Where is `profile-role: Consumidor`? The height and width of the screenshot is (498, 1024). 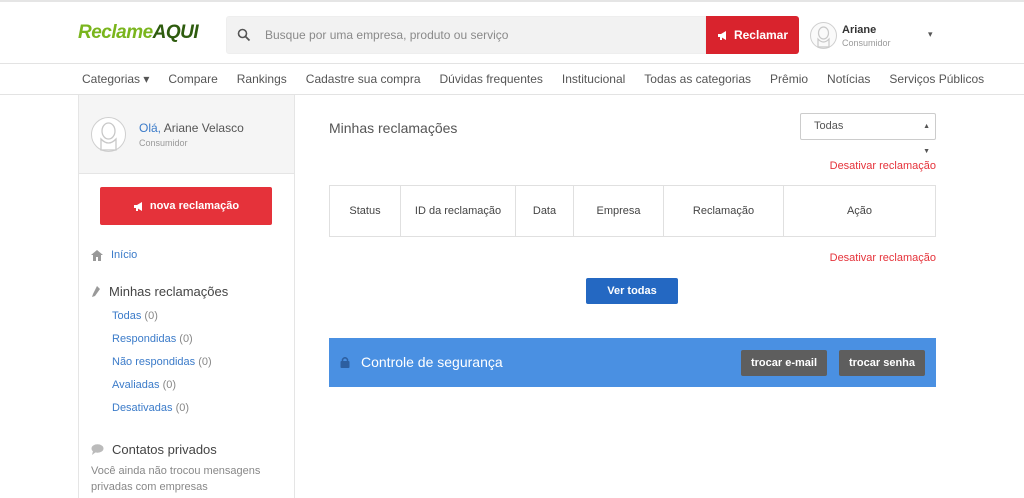
profile-role: Consumidor is located at coordinates (163, 143).